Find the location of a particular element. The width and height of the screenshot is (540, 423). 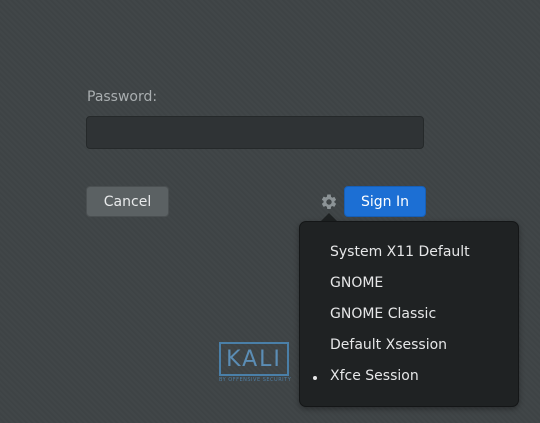

kali-logo-tagline: BY OFFENSIVE SECURITY is located at coordinates (255, 380).